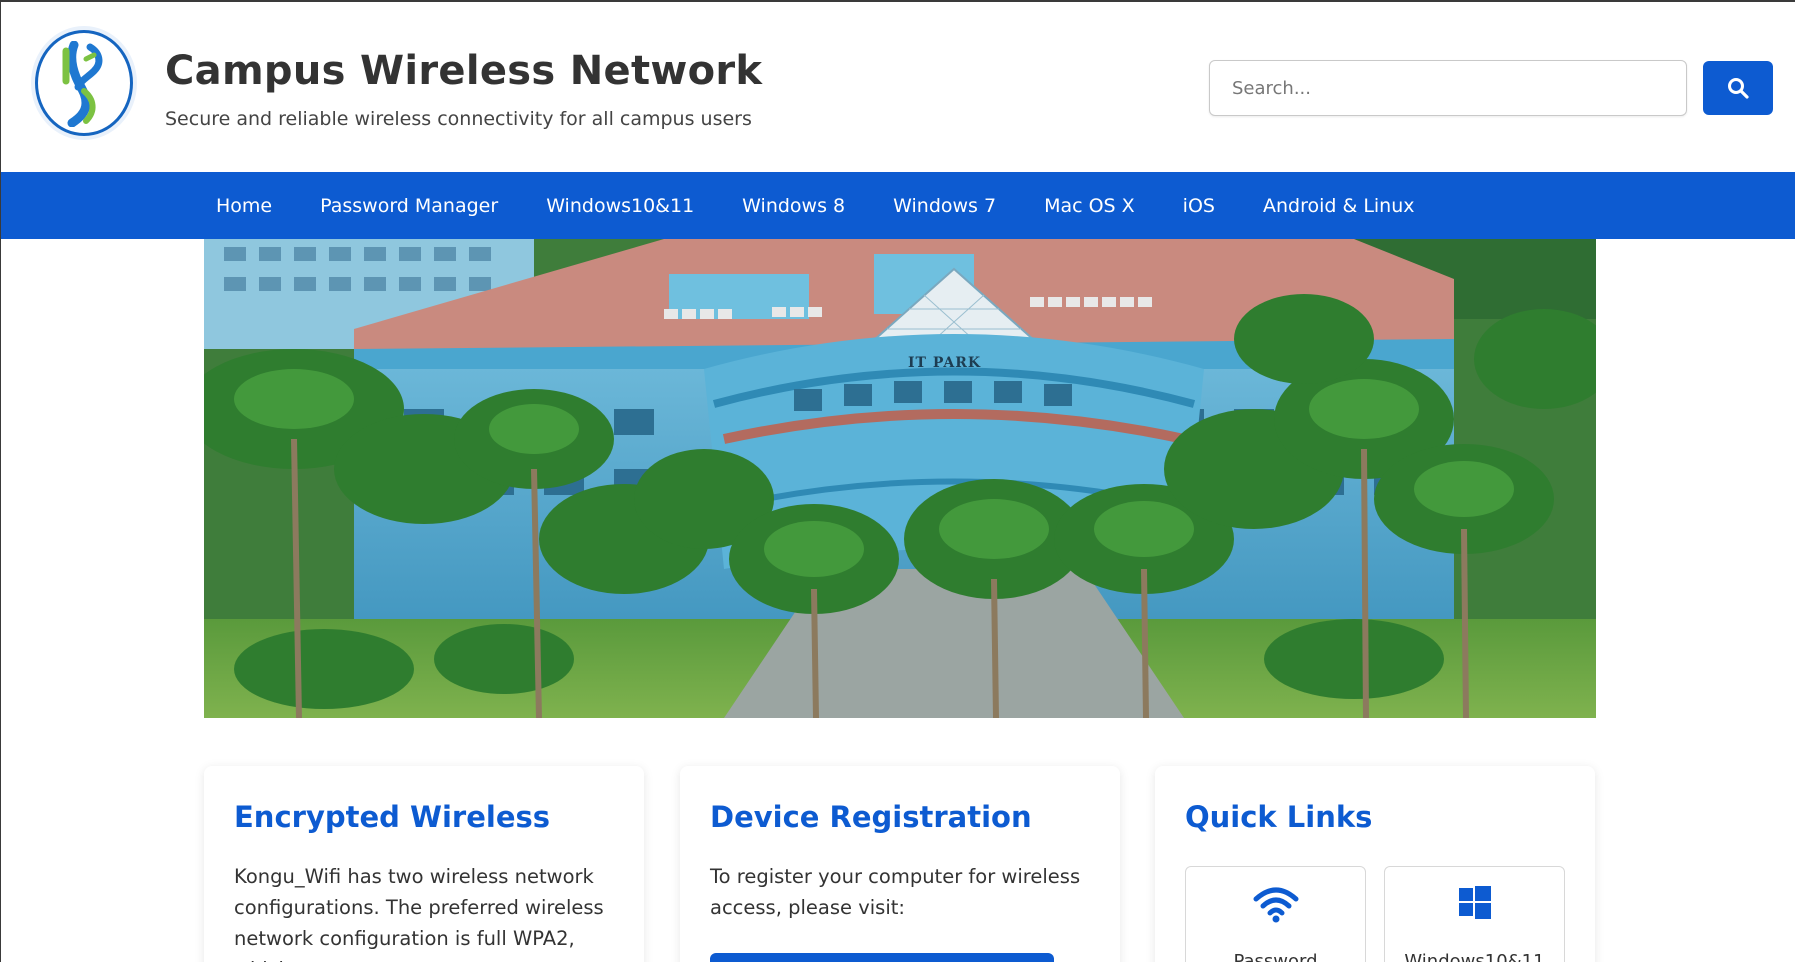 The width and height of the screenshot is (1795, 962). Describe the element at coordinates (464, 71) in the screenshot. I see `site-title: Campus Wireless Network` at that location.